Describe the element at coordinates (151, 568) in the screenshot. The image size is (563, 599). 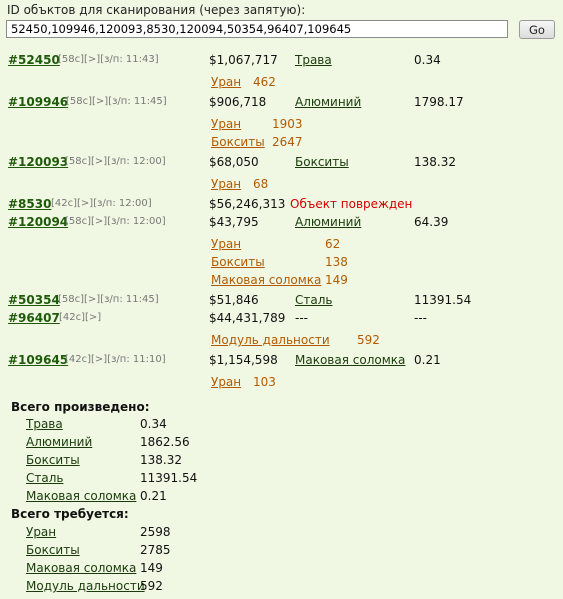
I see `required-value: 149` at that location.